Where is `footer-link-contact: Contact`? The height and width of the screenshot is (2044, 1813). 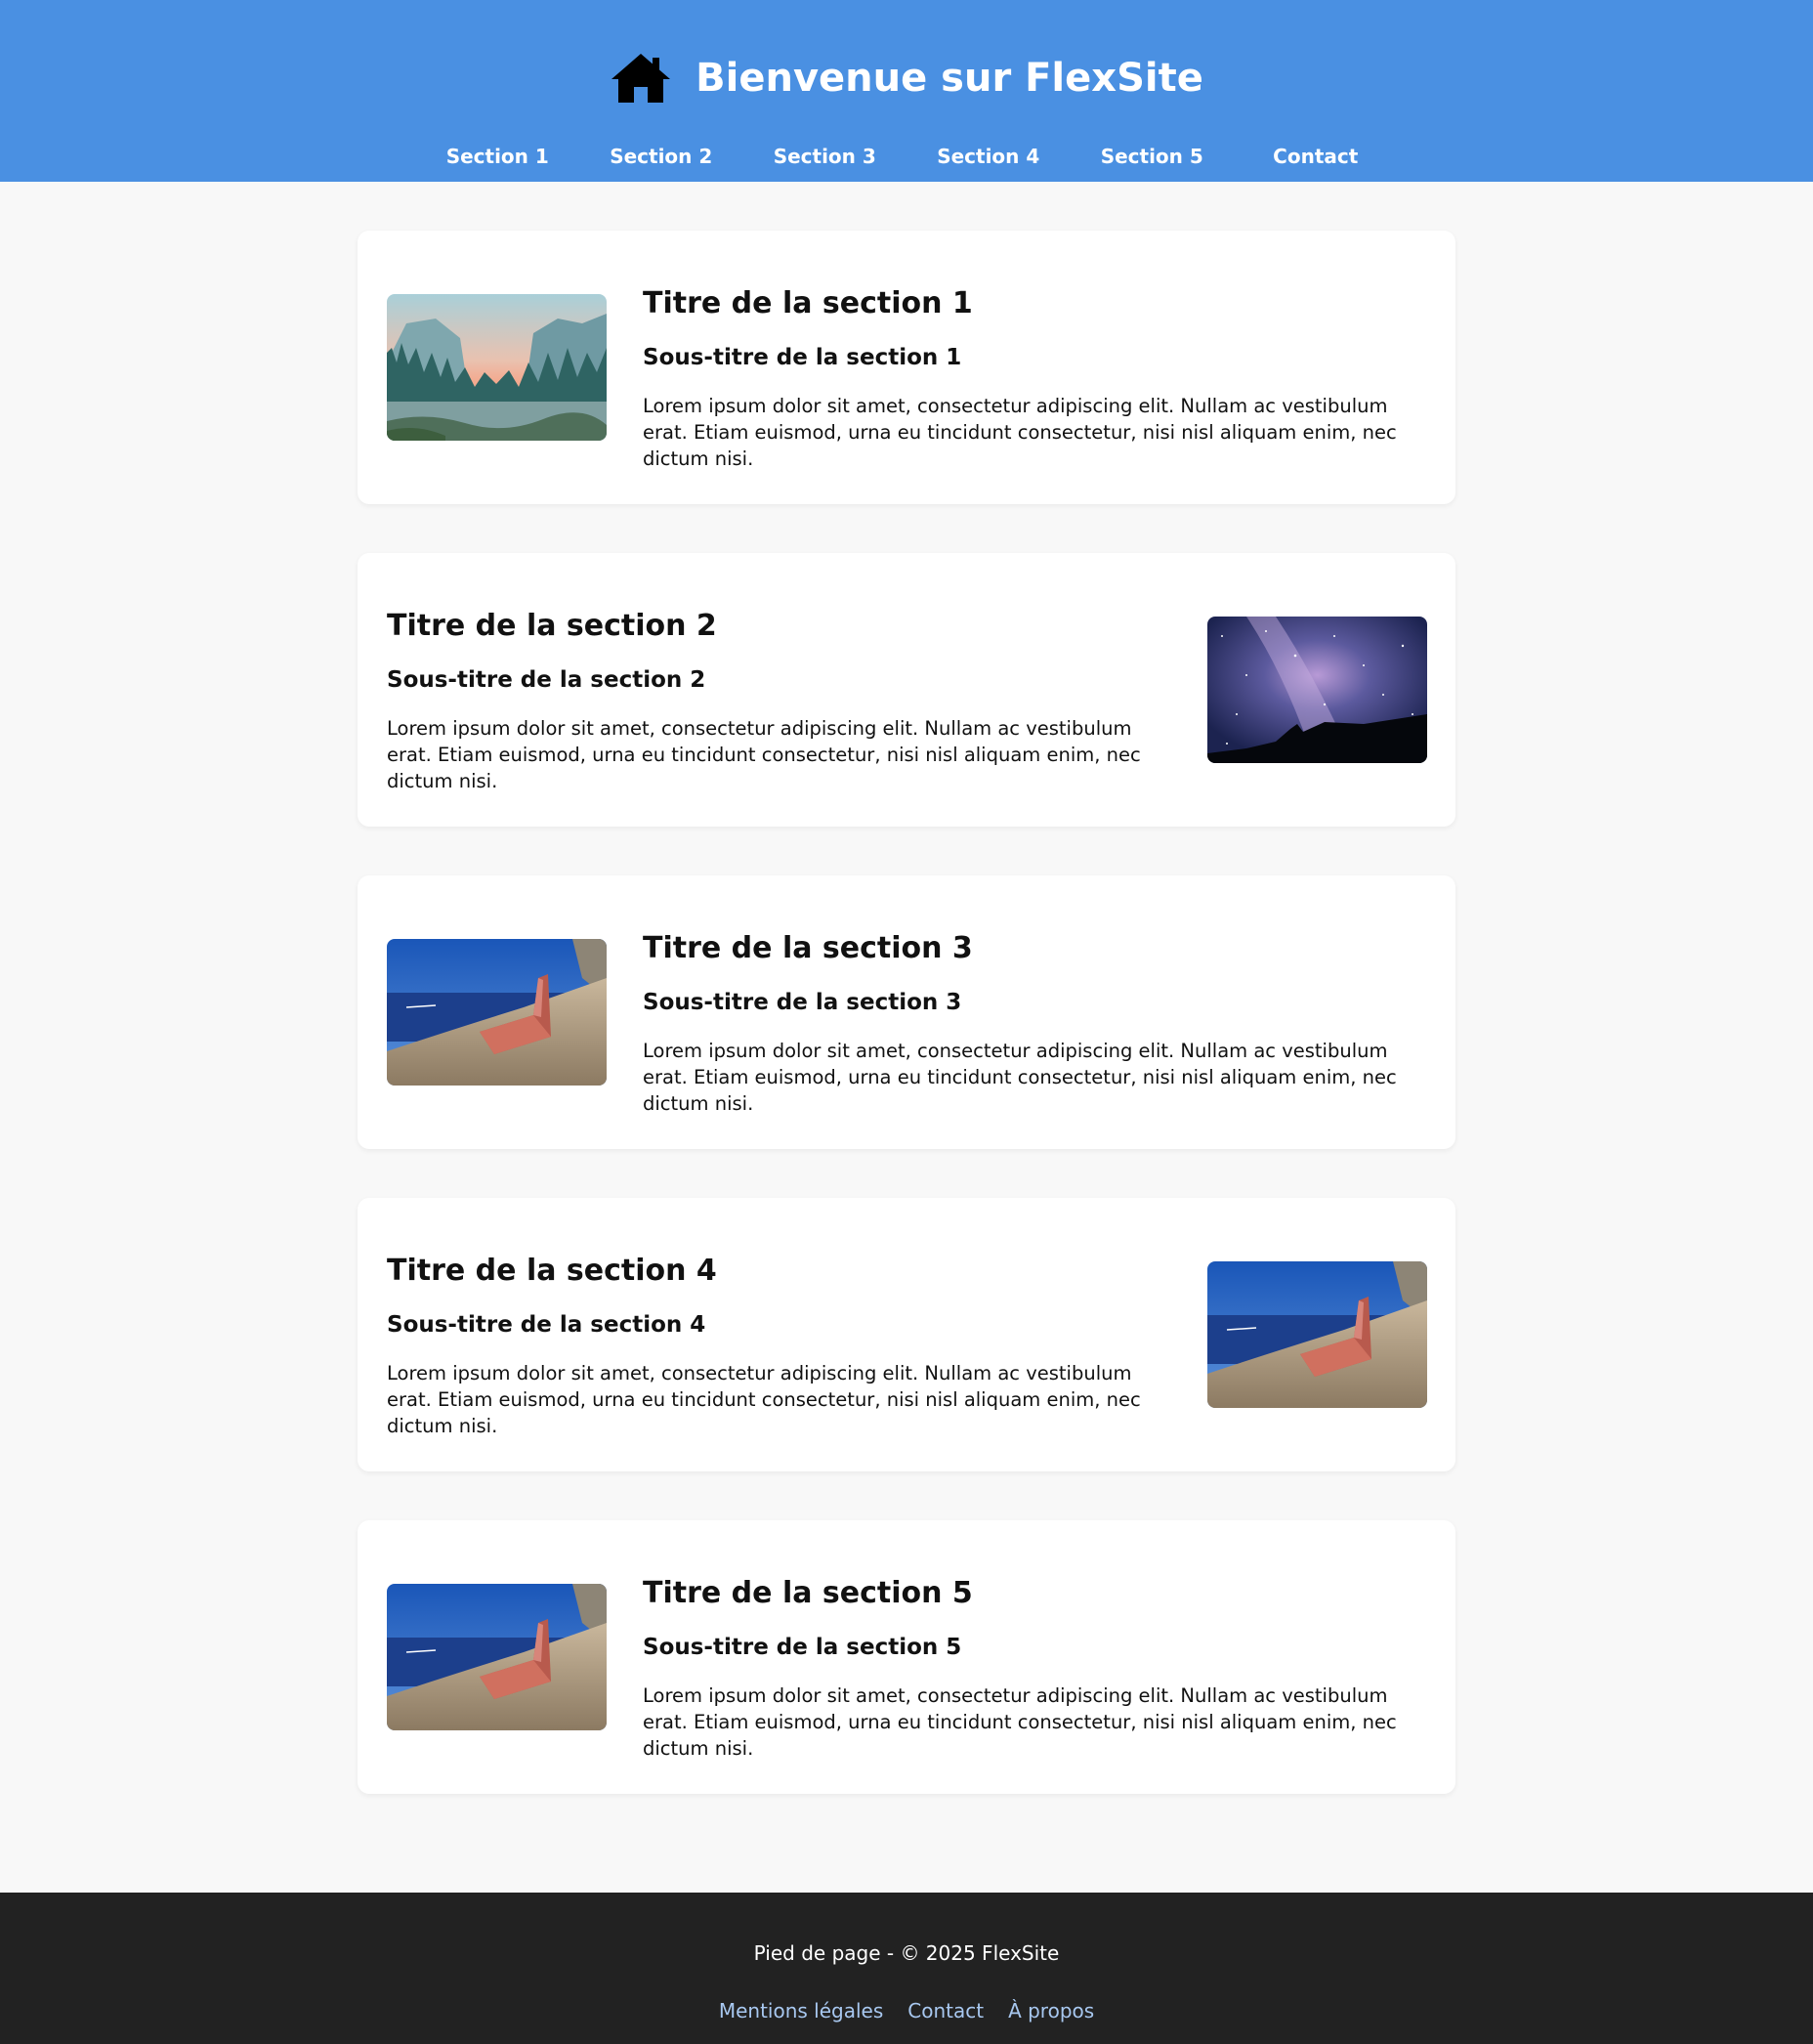 footer-link-contact: Contact is located at coordinates (945, 2010).